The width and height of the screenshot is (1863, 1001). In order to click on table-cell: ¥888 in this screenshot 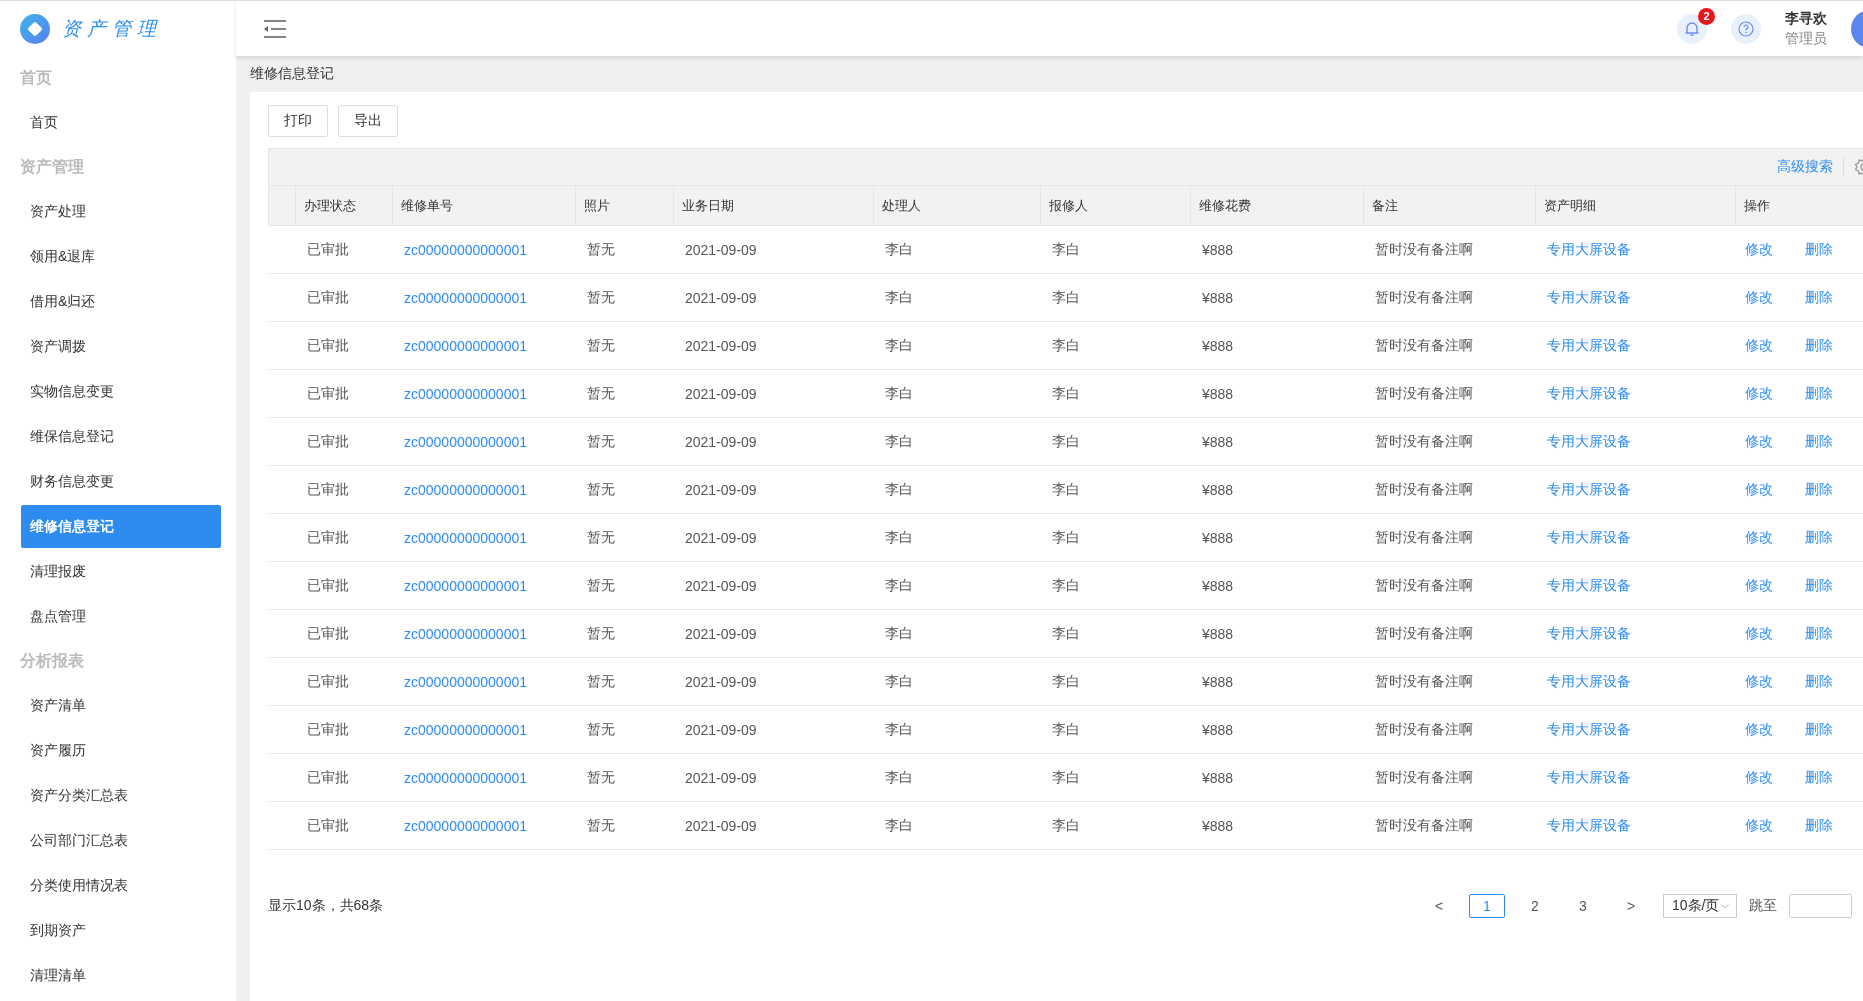, I will do `click(1218, 489)`.